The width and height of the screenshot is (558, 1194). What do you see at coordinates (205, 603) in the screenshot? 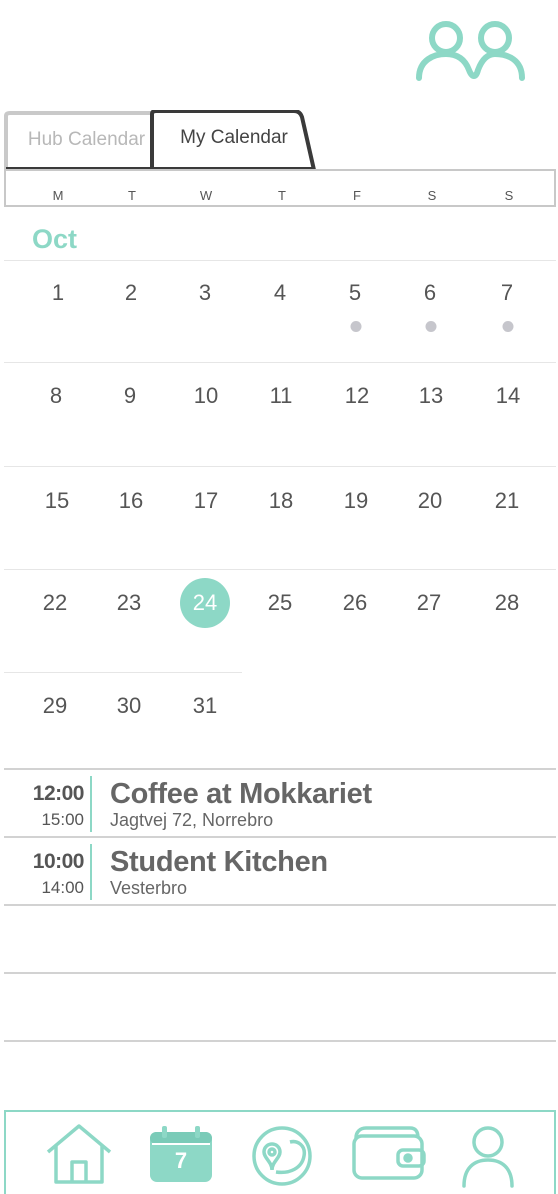
I see `calendar-day-today: 24` at bounding box center [205, 603].